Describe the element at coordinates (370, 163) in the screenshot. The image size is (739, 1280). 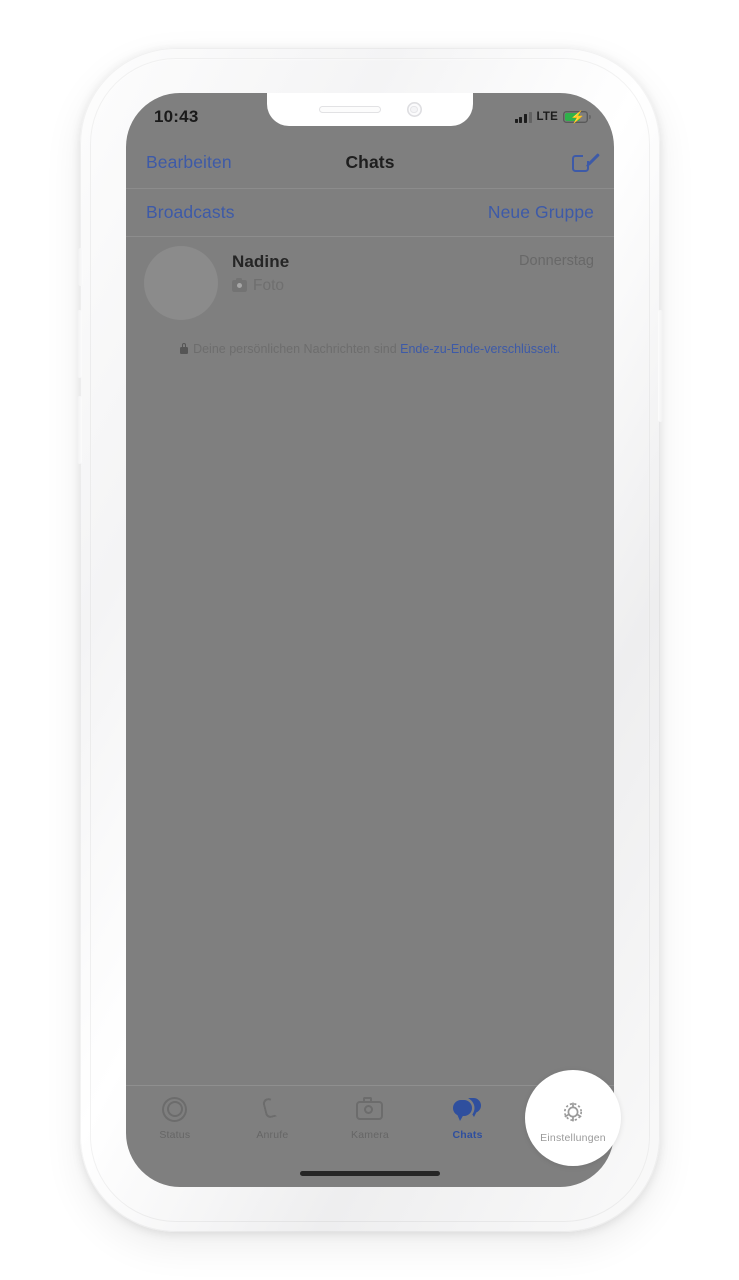
I see `navigation-bar: Bearbeiten Chats` at that location.